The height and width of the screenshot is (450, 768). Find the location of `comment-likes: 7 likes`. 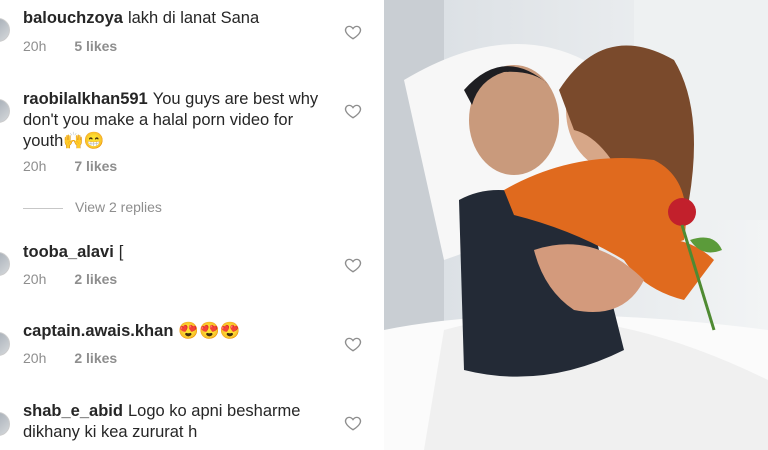

comment-likes: 7 likes is located at coordinates (95, 166).